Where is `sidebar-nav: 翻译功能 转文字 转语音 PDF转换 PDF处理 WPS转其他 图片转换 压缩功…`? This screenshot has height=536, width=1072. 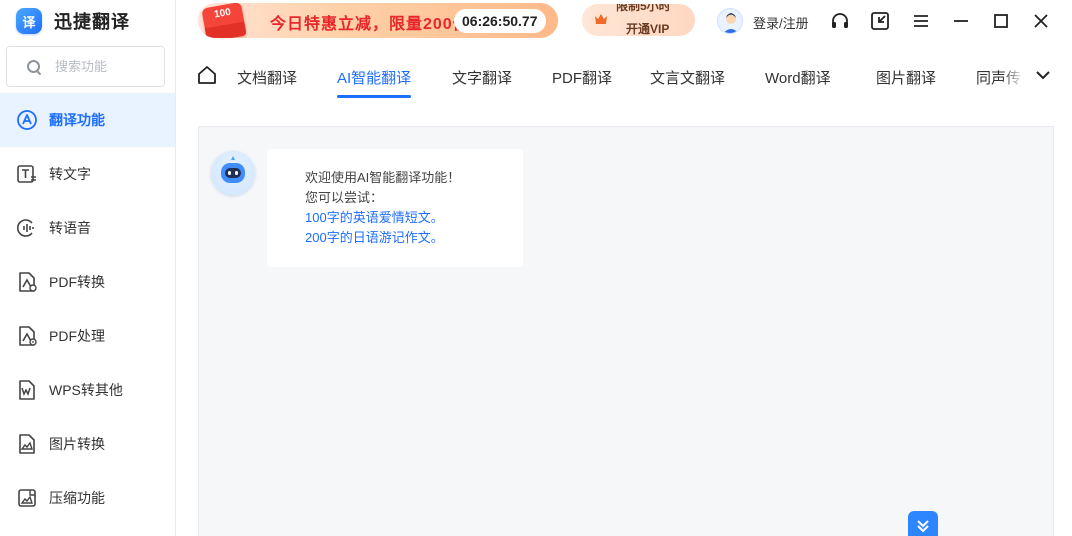
sidebar-nav: 翻译功能 转文字 转语音 PDF转换 PDF处理 WPS转其他 图片转换 压缩功… is located at coordinates (87, 309).